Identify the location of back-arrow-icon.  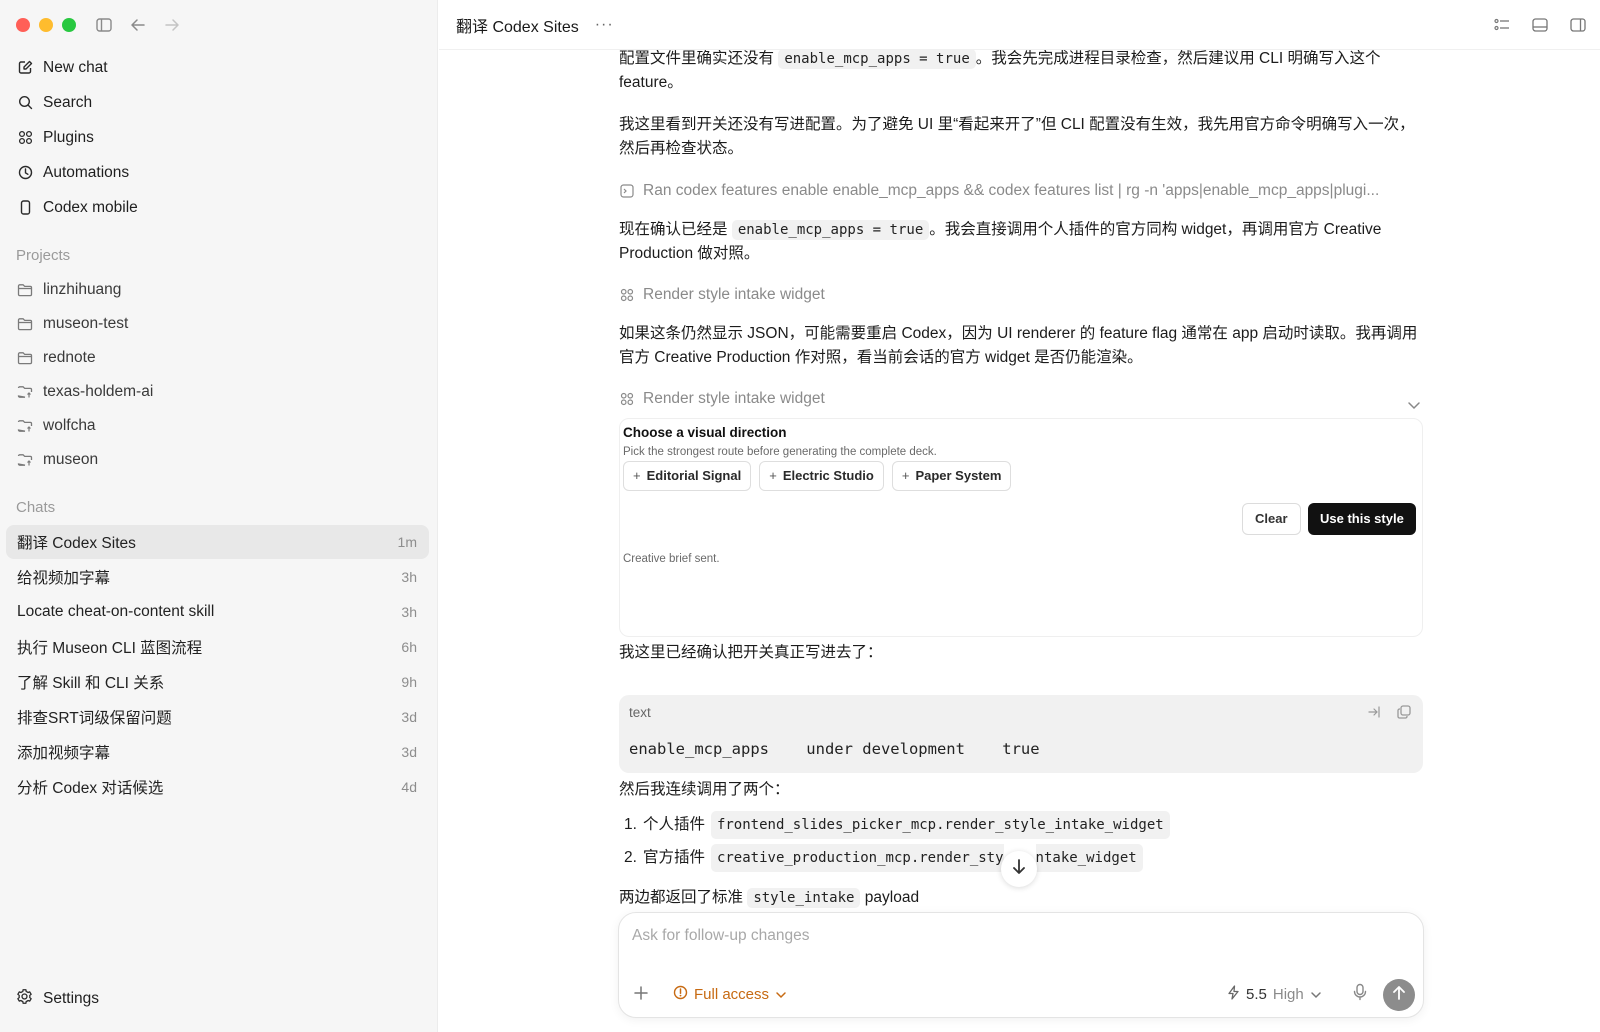
(138, 25).